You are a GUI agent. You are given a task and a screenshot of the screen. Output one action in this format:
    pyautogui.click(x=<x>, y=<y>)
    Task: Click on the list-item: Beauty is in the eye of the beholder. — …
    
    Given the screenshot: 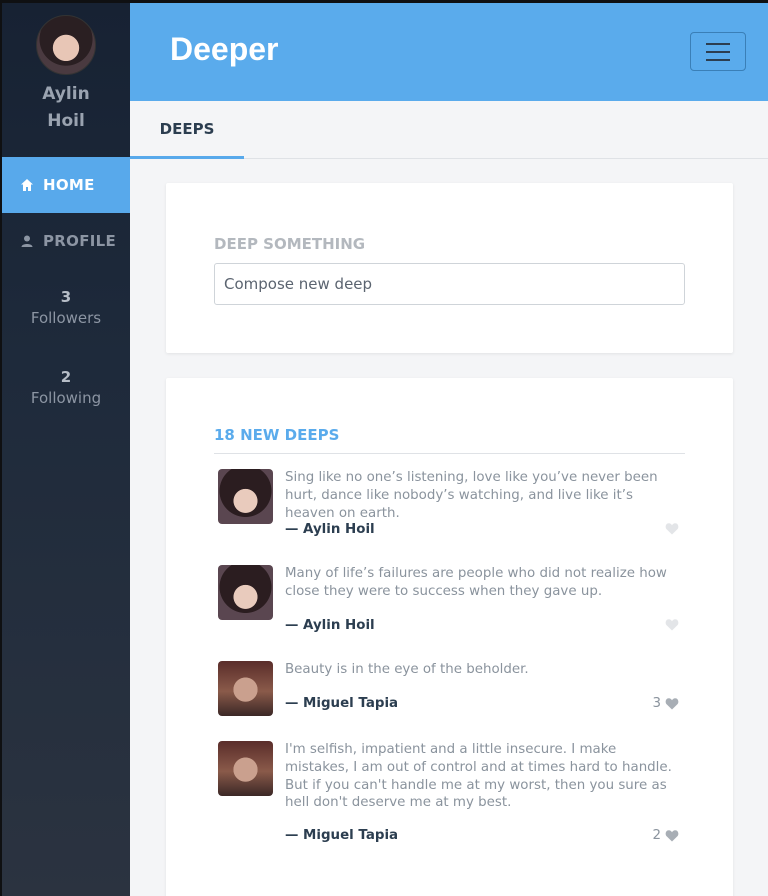 What is the action you would take?
    pyautogui.click(x=451, y=696)
    